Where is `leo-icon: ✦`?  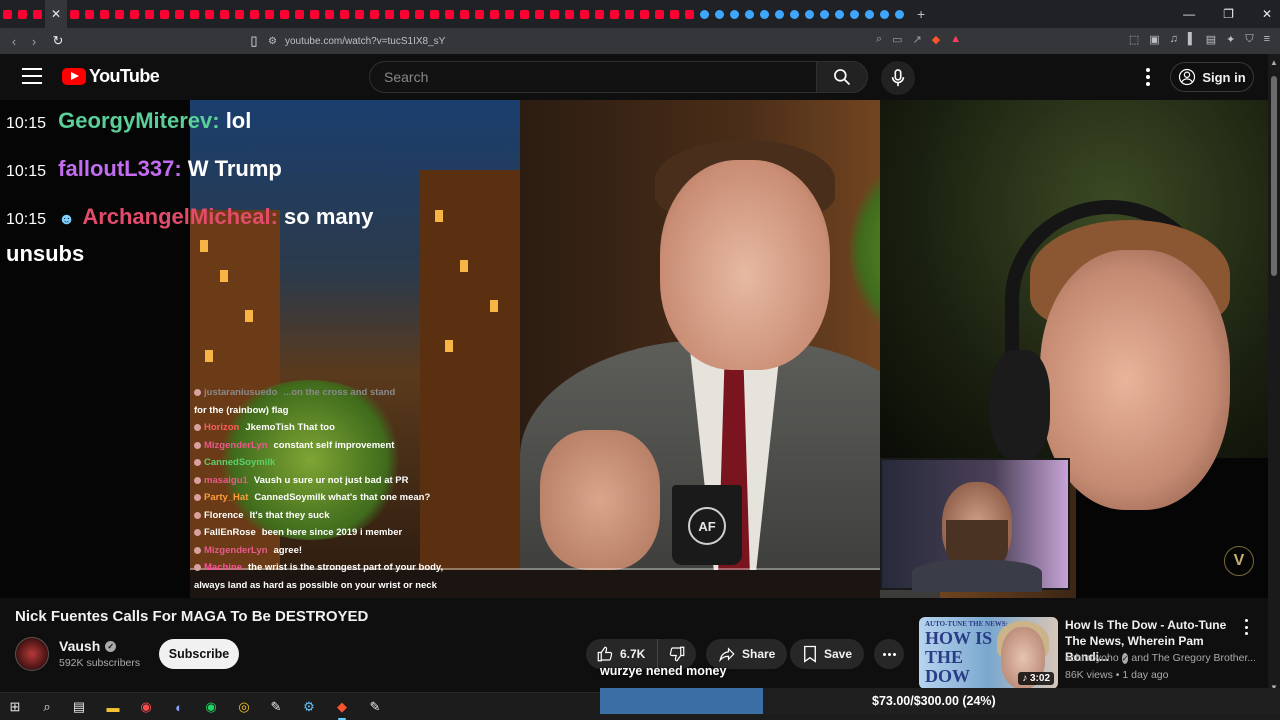
leo-icon: ✦ is located at coordinates (1230, 39).